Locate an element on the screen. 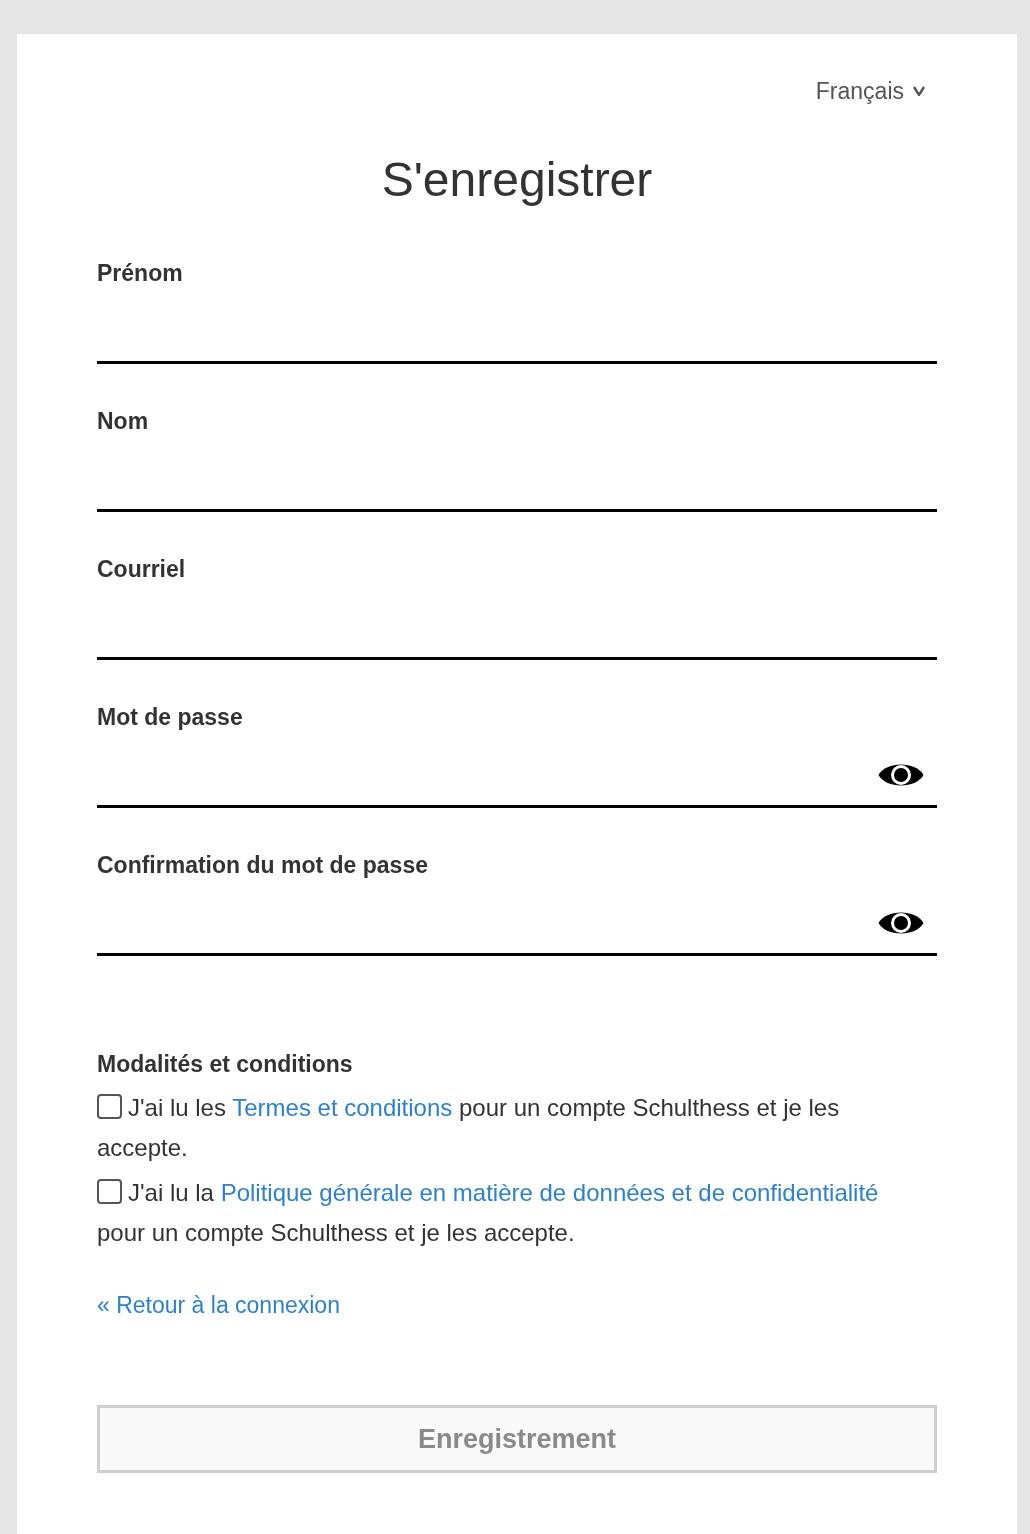  caret-icon is located at coordinates (919, 91).